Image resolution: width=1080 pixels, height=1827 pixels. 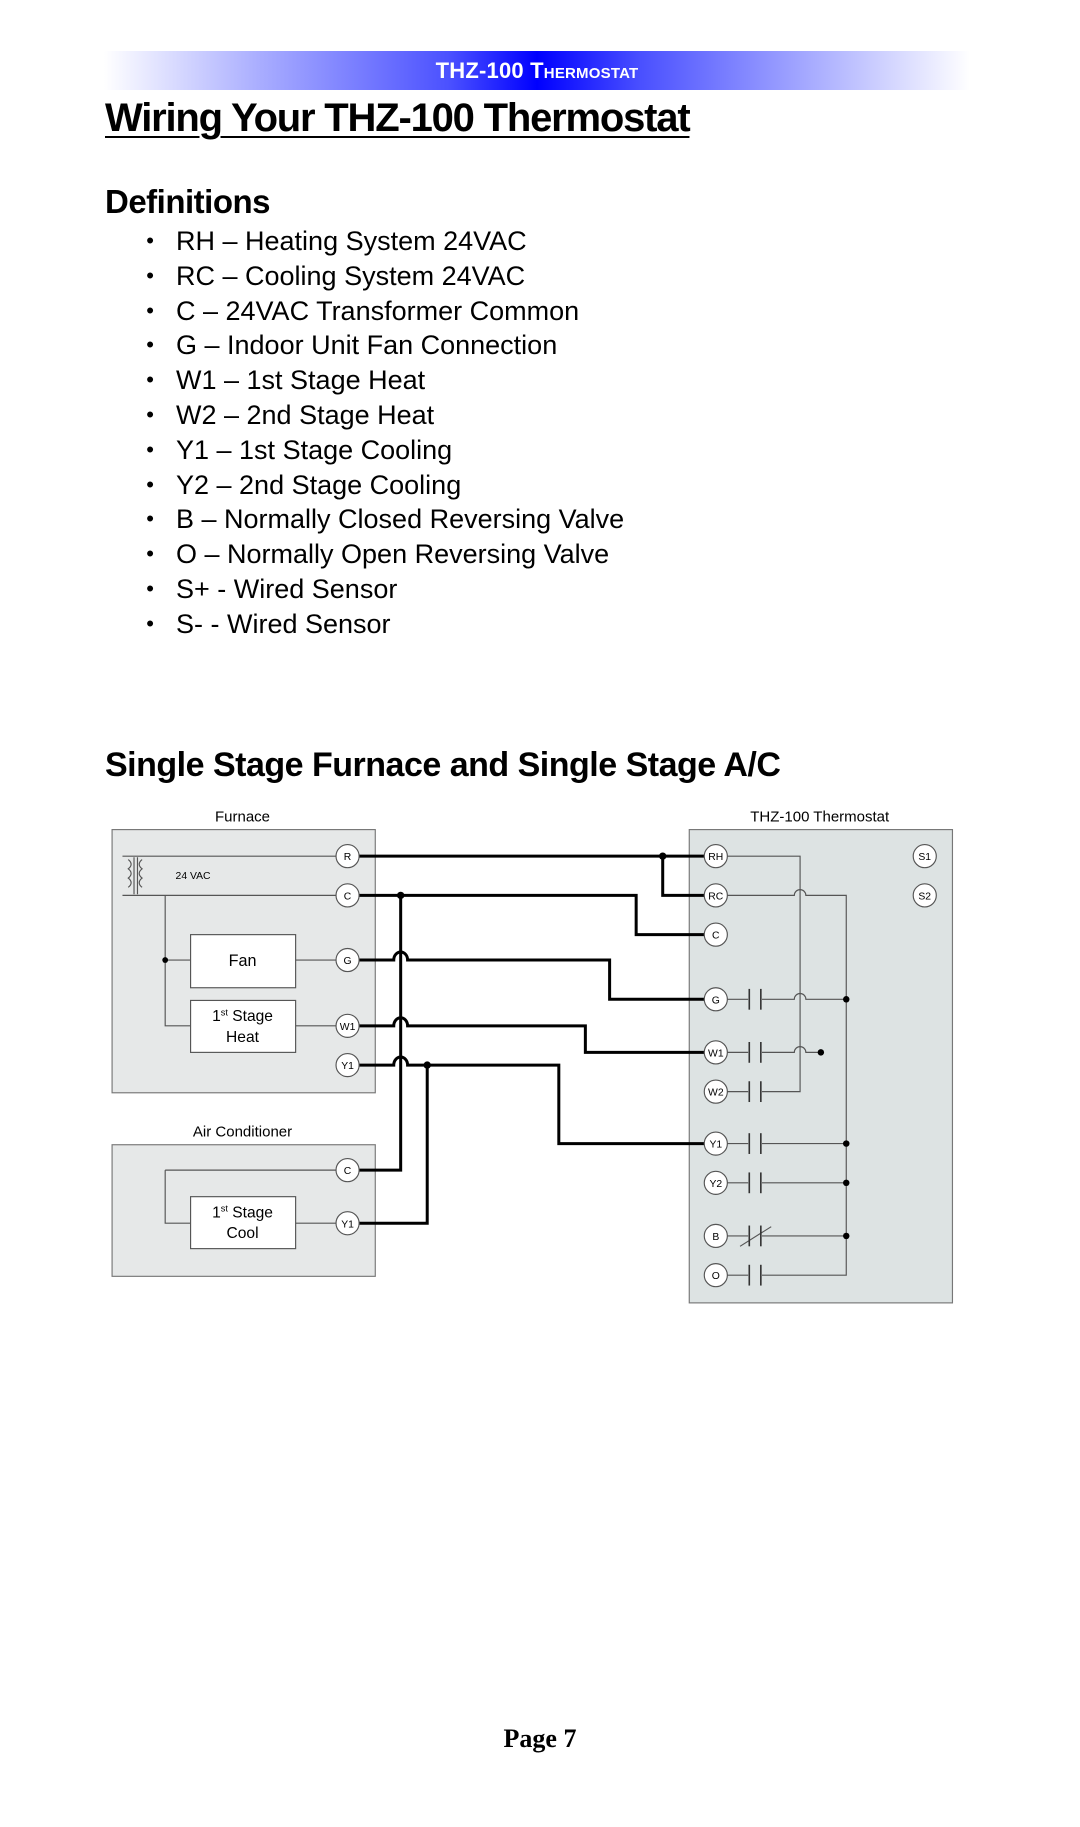 What do you see at coordinates (188, 201) in the screenshot?
I see `definitions-heading: Definitions` at bounding box center [188, 201].